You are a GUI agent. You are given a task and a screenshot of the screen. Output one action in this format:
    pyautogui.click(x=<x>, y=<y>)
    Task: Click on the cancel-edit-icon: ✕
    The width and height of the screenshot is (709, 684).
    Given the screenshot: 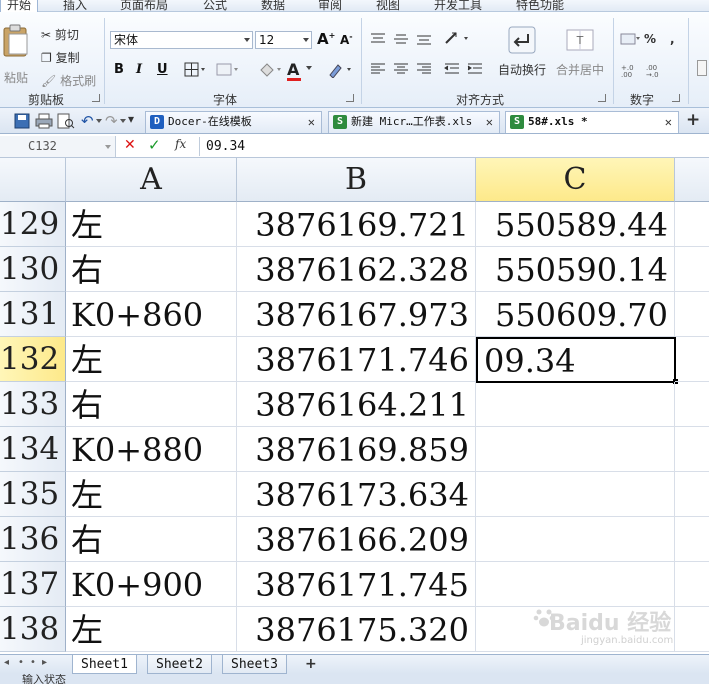 What is the action you would take?
    pyautogui.click(x=130, y=145)
    